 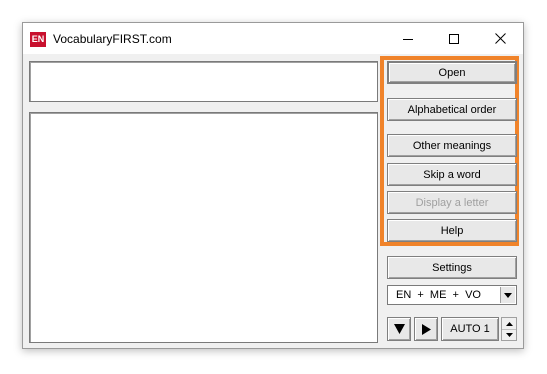 I want to click on alphabetical-order-button: Alphabetical order, so click(x=452, y=109).